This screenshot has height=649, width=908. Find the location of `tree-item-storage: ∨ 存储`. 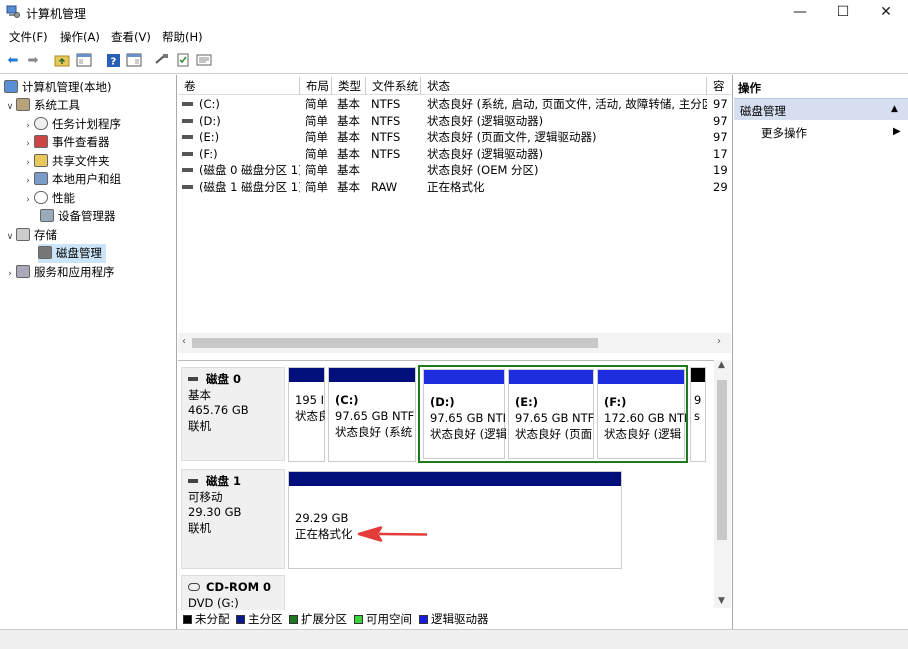

tree-item-storage: ∨ 存储 is located at coordinates (30, 235).